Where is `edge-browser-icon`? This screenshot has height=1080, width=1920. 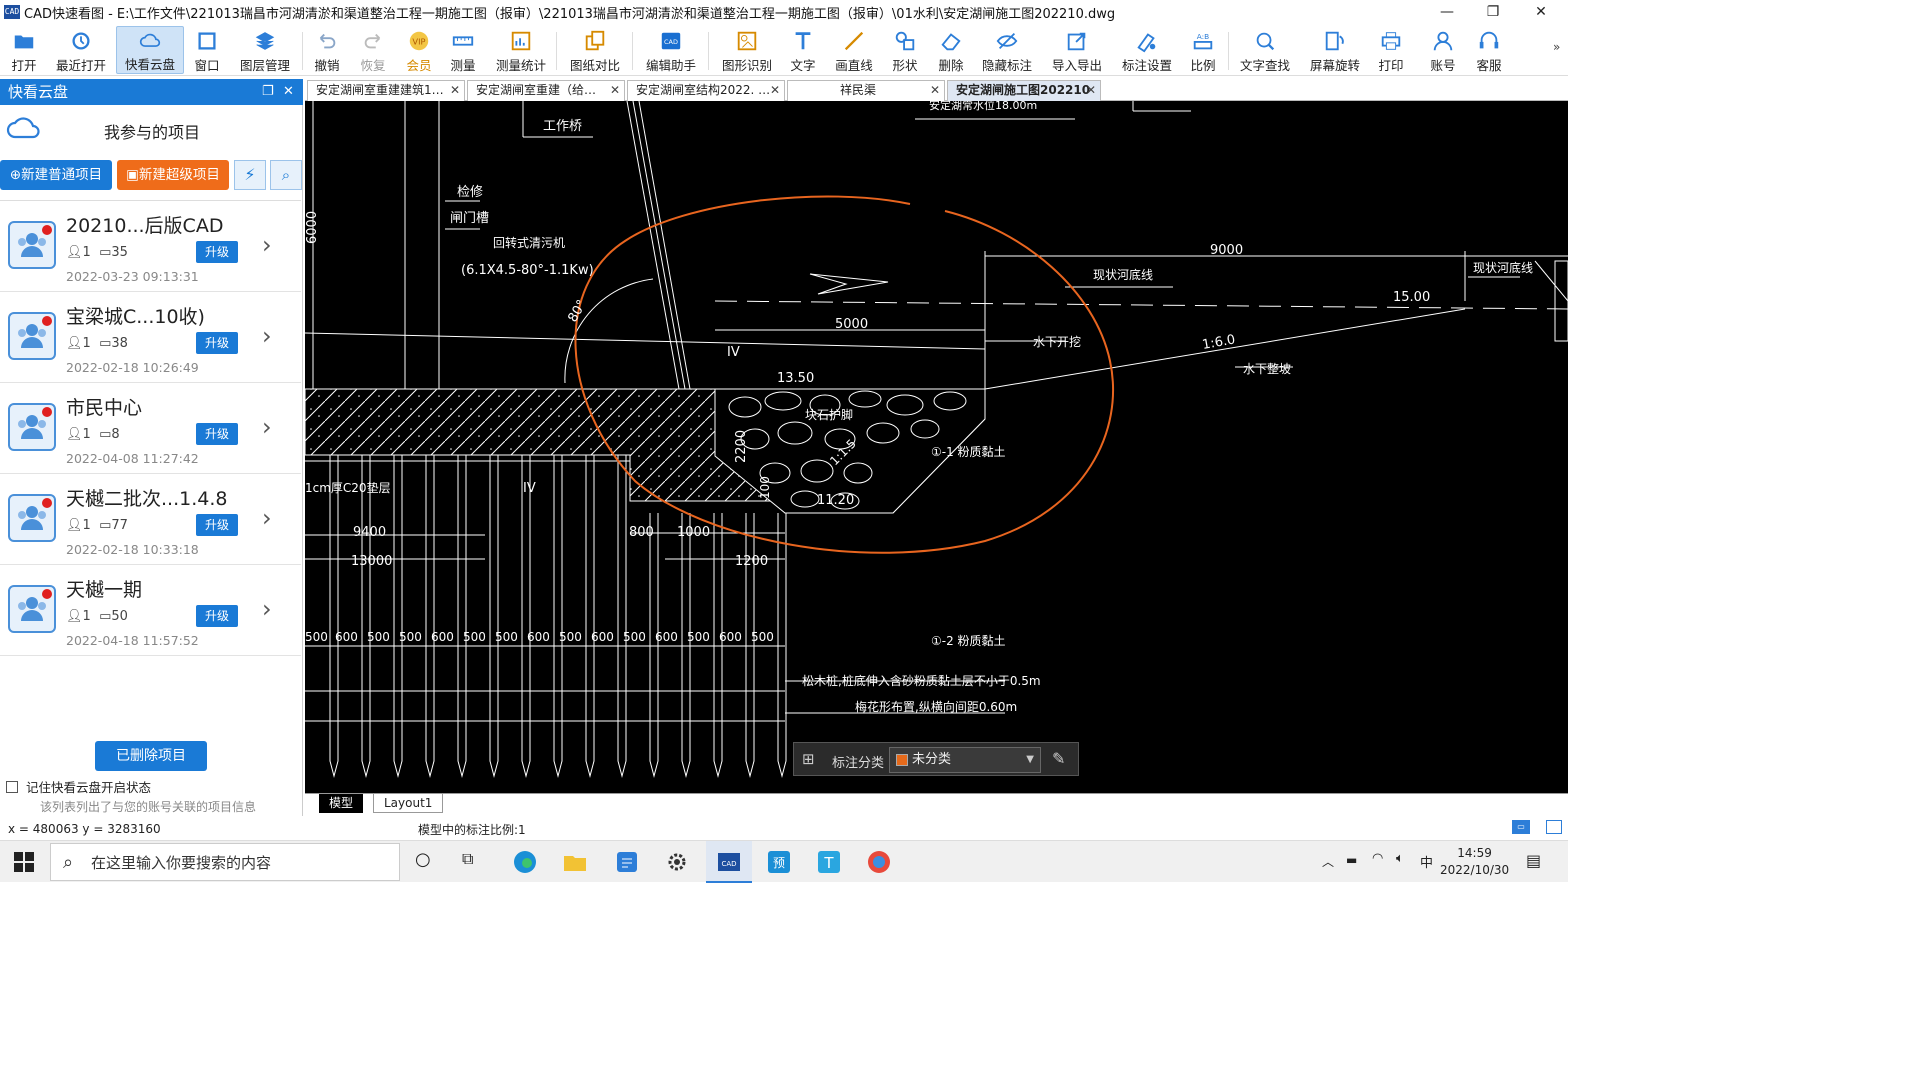 edge-browser-icon is located at coordinates (525, 862).